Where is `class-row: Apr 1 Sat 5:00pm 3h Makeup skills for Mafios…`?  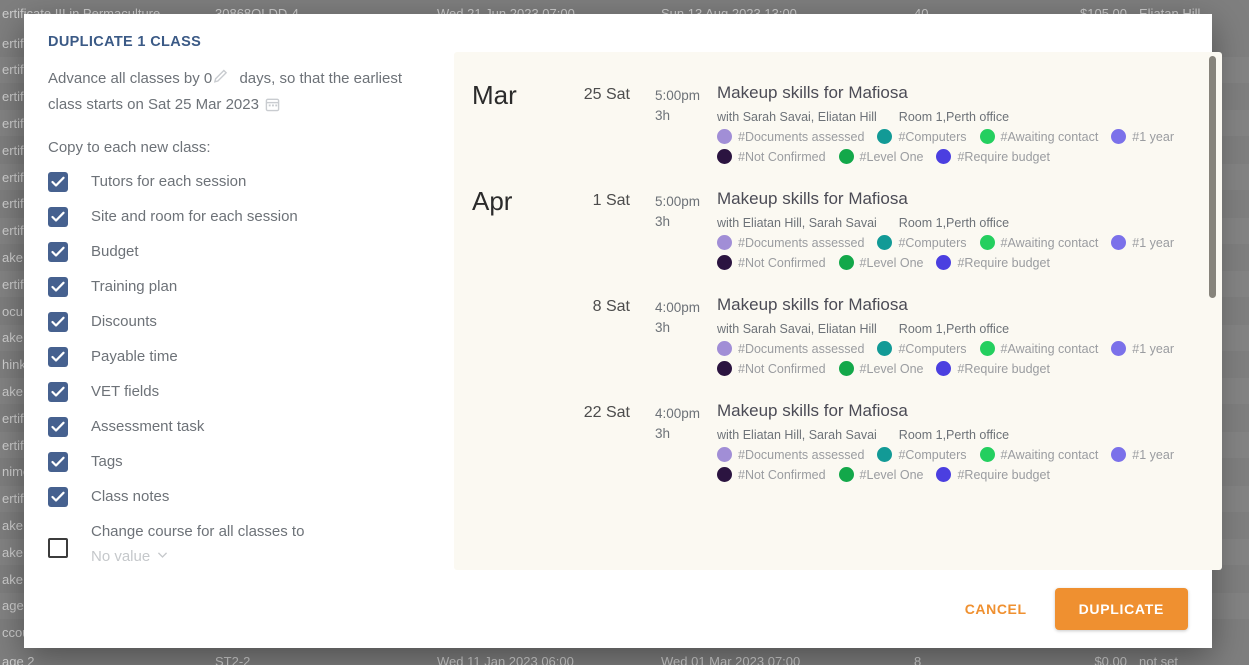 class-row: Apr 1 Sat 5:00pm 3h Makeup skills for Mafios… is located at coordinates (838, 217).